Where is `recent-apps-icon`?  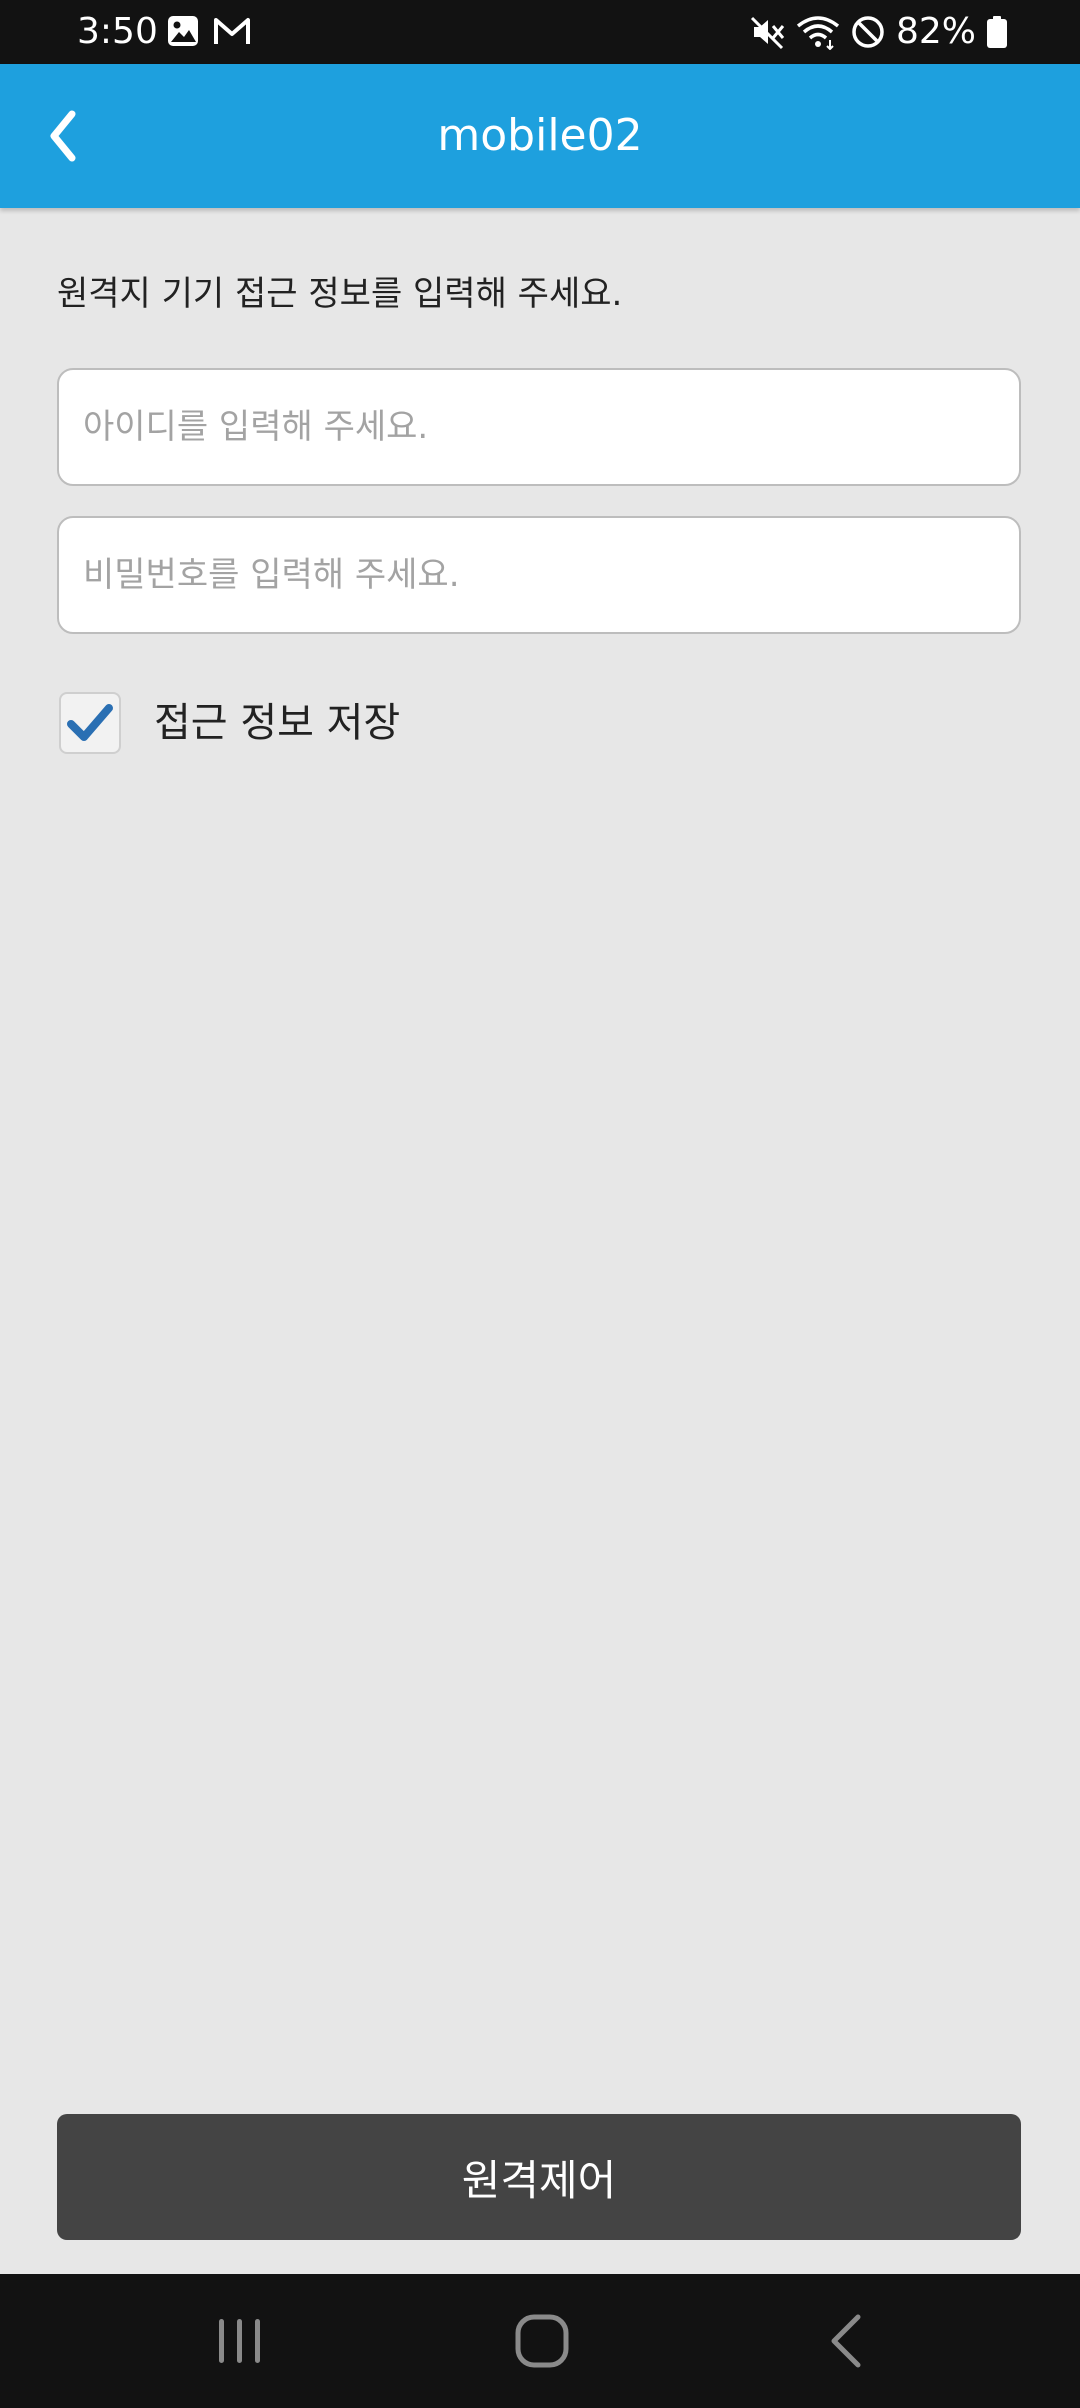 recent-apps-icon is located at coordinates (240, 2341).